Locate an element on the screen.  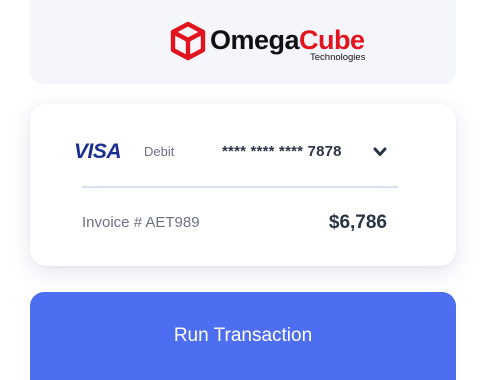
masked-card-number: **** **** **** 7878 is located at coordinates (282, 151).